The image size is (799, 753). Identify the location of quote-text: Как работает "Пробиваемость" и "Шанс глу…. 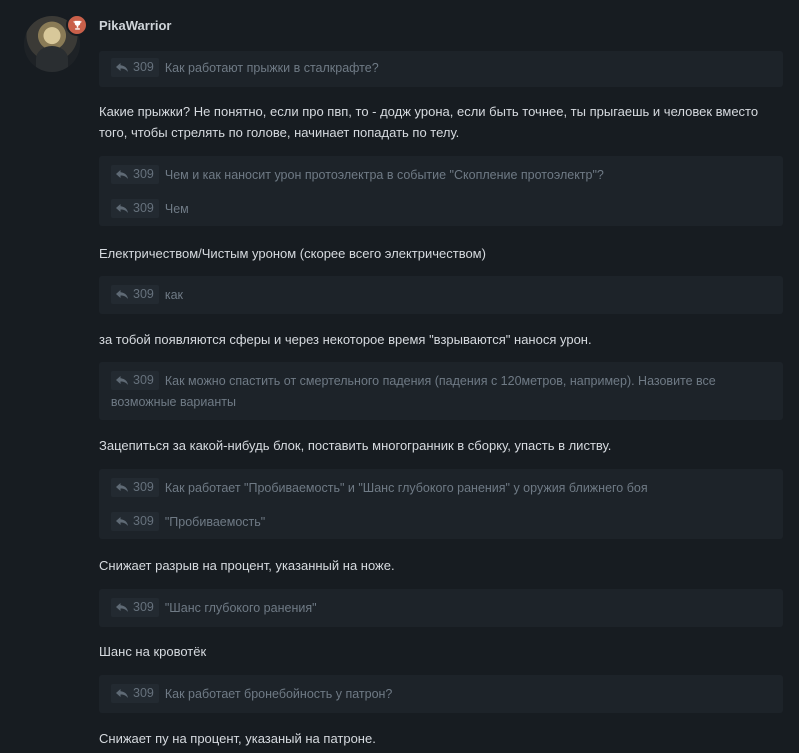
(406, 488).